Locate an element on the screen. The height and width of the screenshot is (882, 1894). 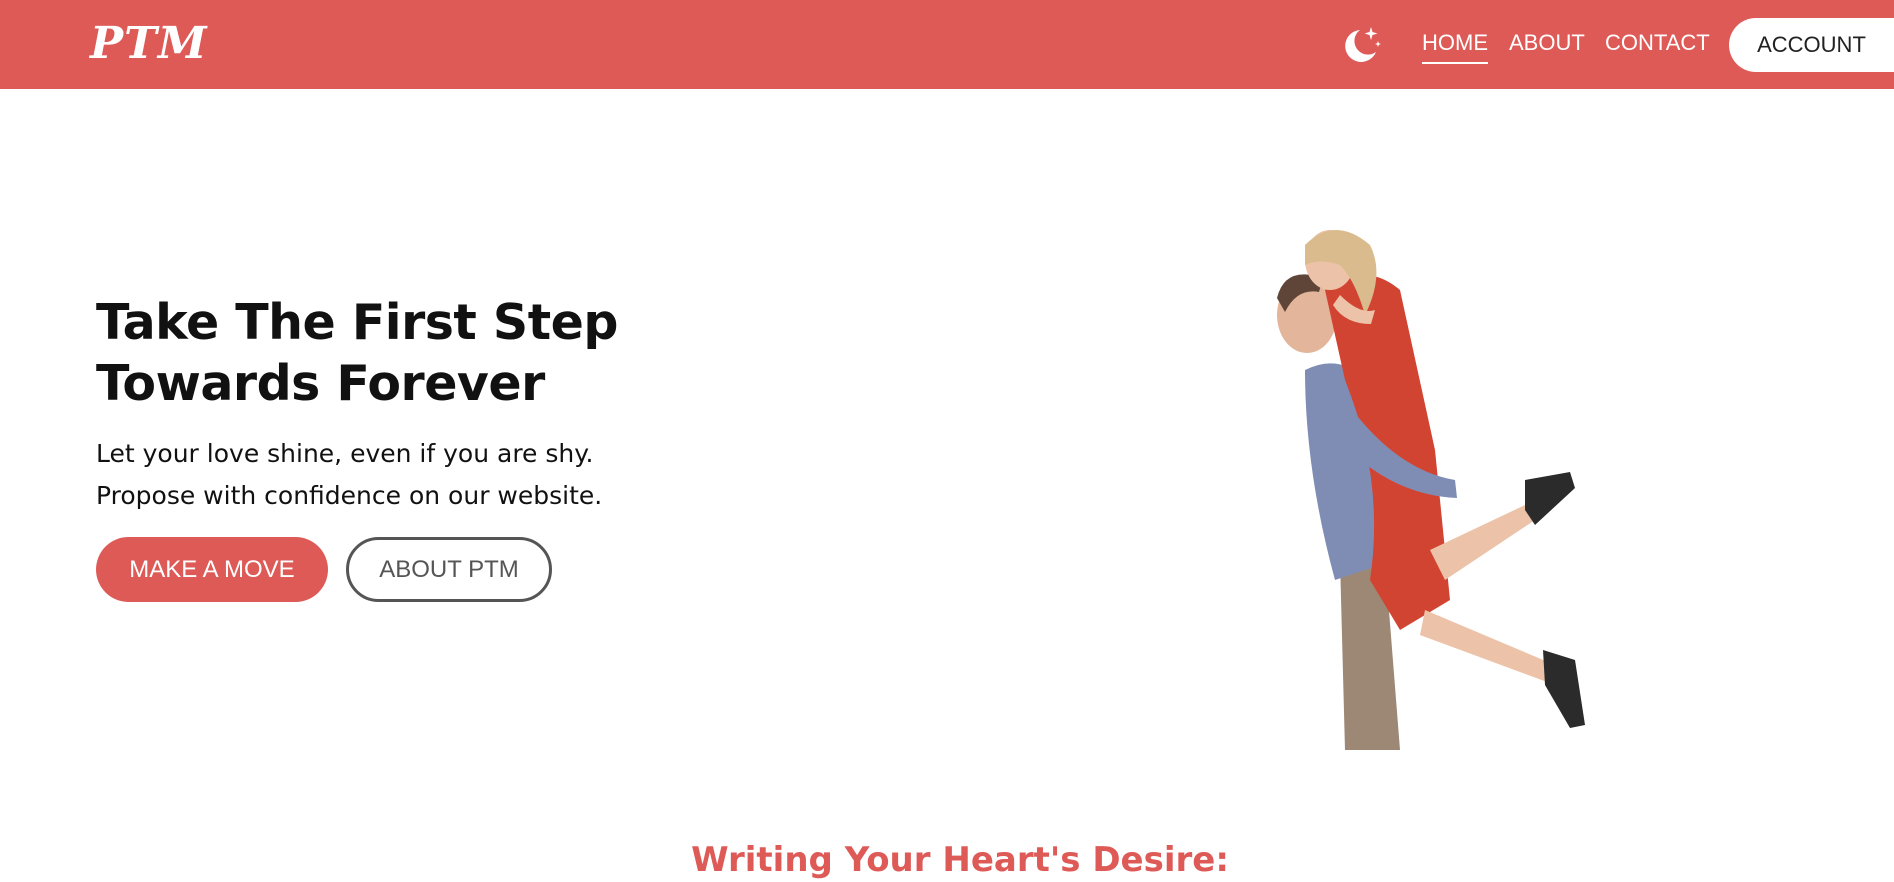
top-navbar: PTM HOME ABOUT CONTACT ACCOUNT is located at coordinates (947, 44).